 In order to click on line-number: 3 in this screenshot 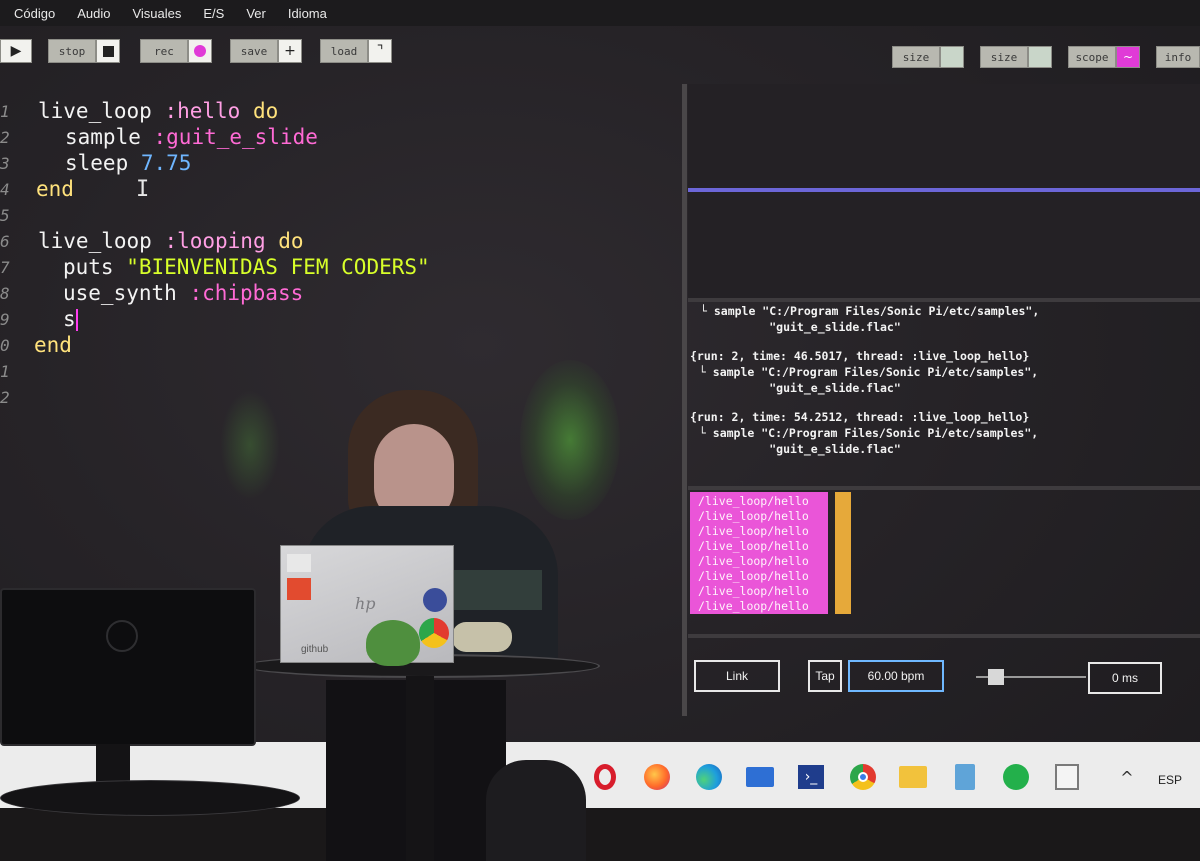, I will do `click(5, 163)`.